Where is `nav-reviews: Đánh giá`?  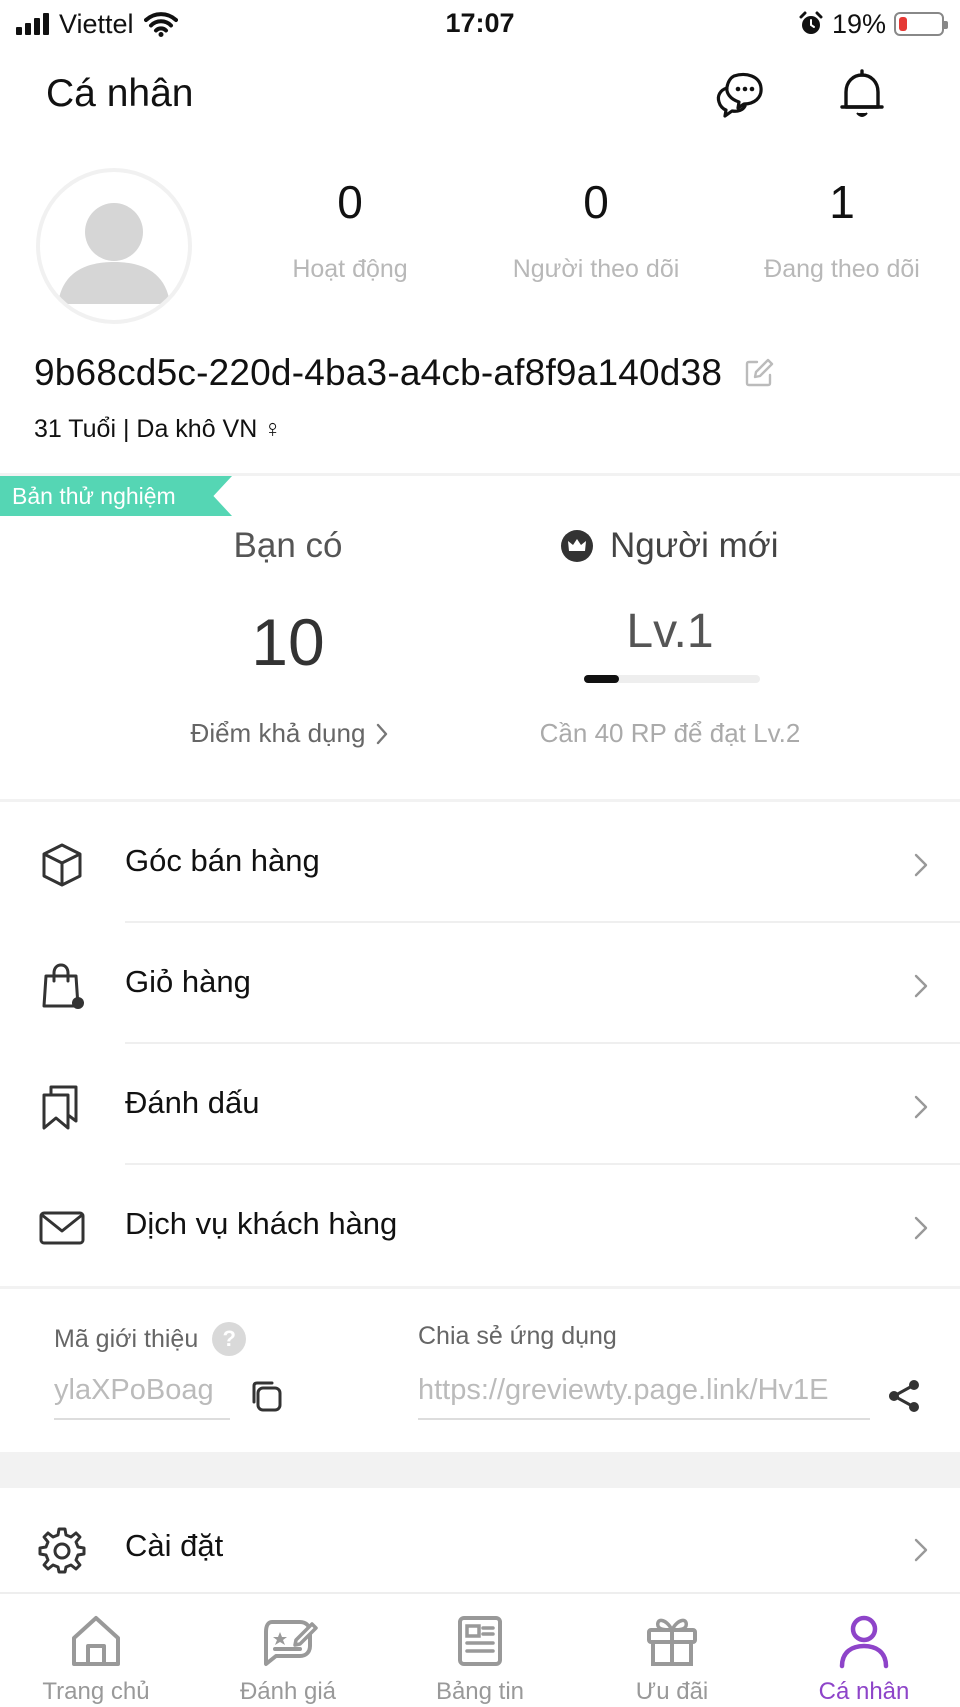
nav-reviews: Đánh giá is located at coordinates (288, 1650).